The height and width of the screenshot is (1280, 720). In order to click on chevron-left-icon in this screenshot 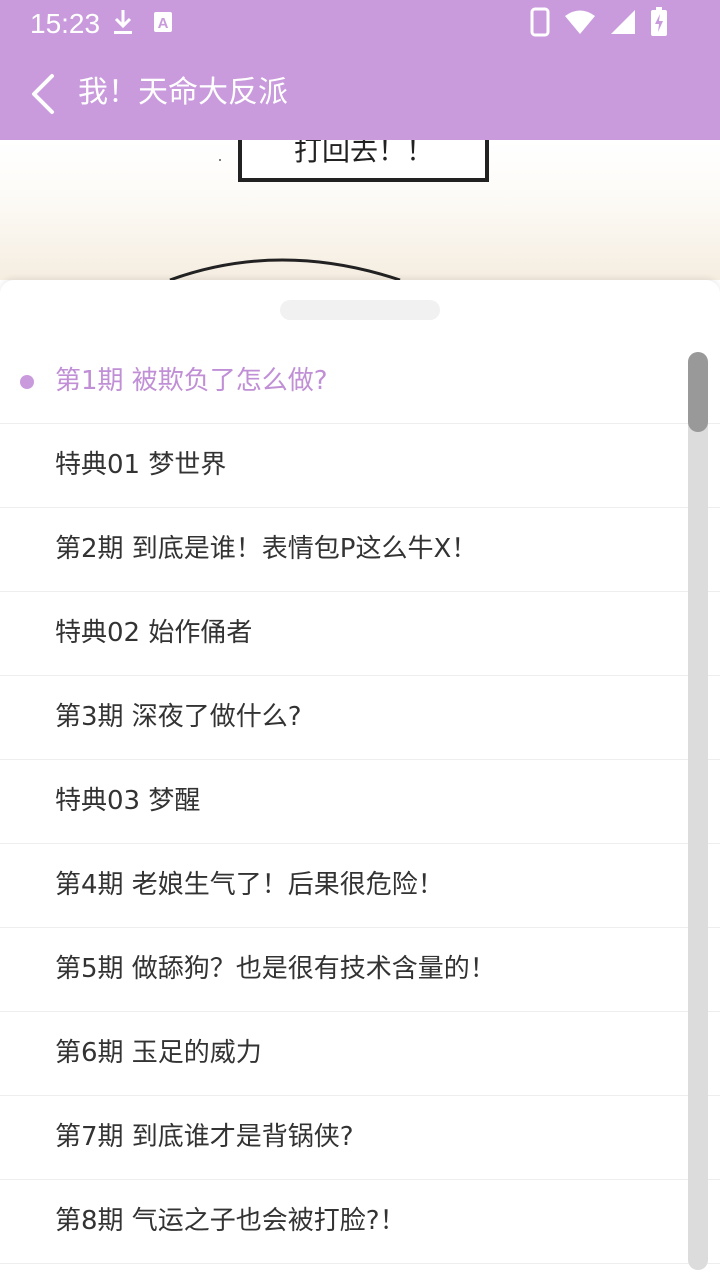, I will do `click(43, 94)`.